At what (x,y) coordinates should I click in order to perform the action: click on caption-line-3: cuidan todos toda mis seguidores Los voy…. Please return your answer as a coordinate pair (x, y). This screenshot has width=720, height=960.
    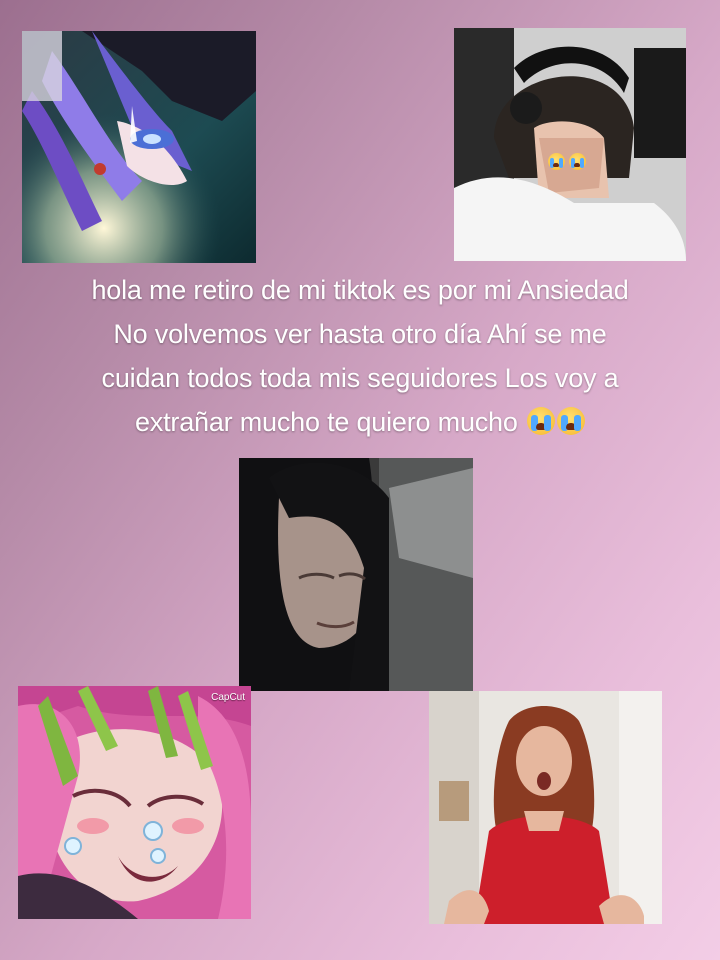
    Looking at the image, I should click on (360, 378).